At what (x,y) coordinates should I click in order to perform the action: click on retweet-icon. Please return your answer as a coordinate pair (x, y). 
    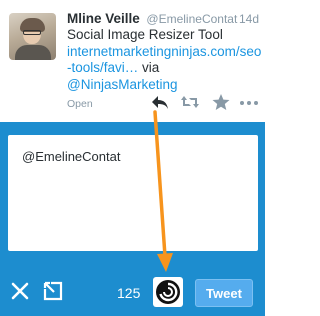
    Looking at the image, I should click on (190, 102).